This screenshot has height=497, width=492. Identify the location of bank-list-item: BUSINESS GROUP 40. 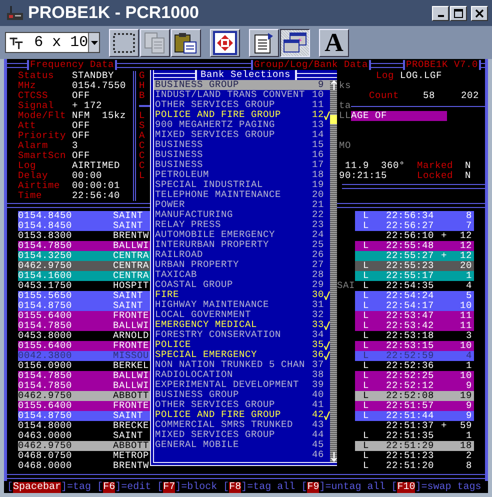
(242, 395).